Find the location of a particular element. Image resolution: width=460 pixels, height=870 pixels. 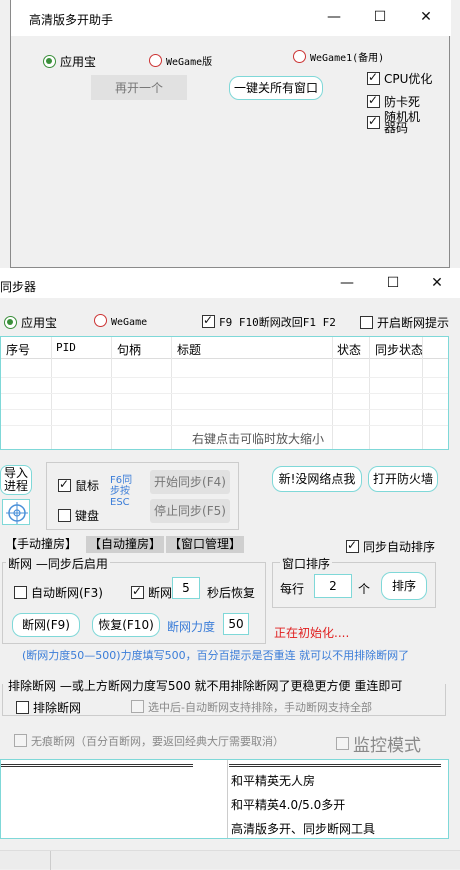

column-header: 序号 is located at coordinates (18, 350).